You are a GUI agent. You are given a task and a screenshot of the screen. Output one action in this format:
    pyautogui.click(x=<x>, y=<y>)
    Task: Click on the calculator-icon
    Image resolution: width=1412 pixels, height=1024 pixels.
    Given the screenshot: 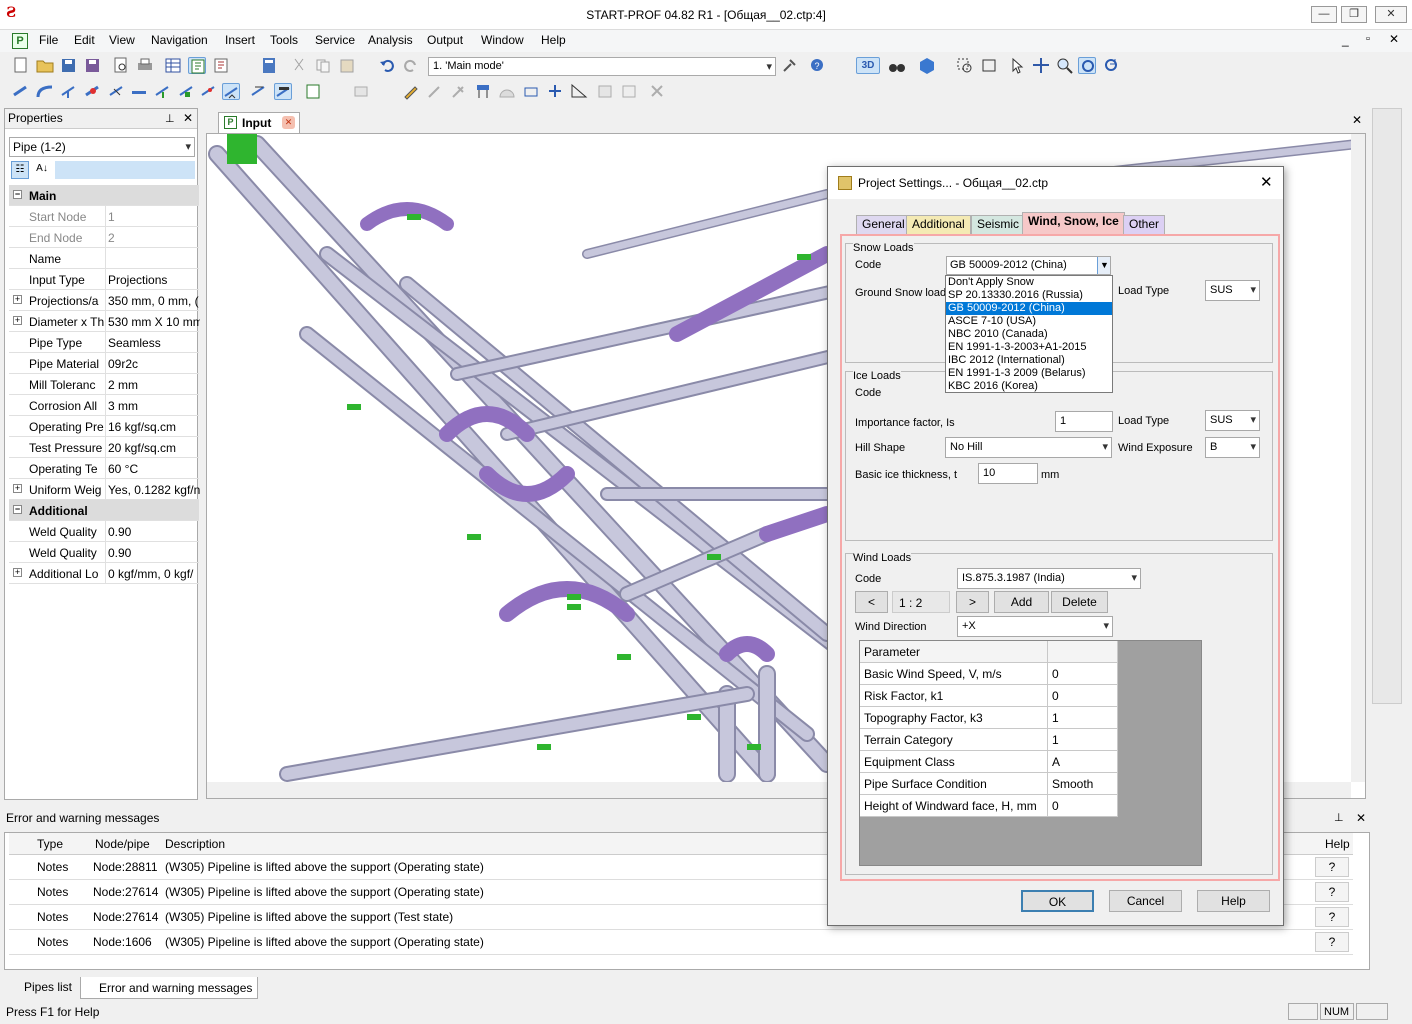 What is the action you would take?
    pyautogui.click(x=269, y=65)
    